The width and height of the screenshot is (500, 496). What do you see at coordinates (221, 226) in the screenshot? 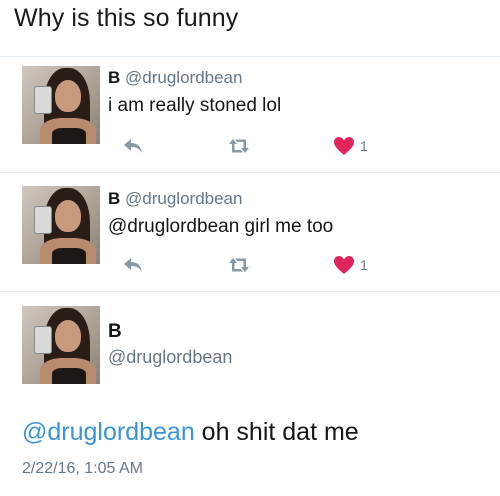
I see `tweet-text: @druglordbean girl me too` at bounding box center [221, 226].